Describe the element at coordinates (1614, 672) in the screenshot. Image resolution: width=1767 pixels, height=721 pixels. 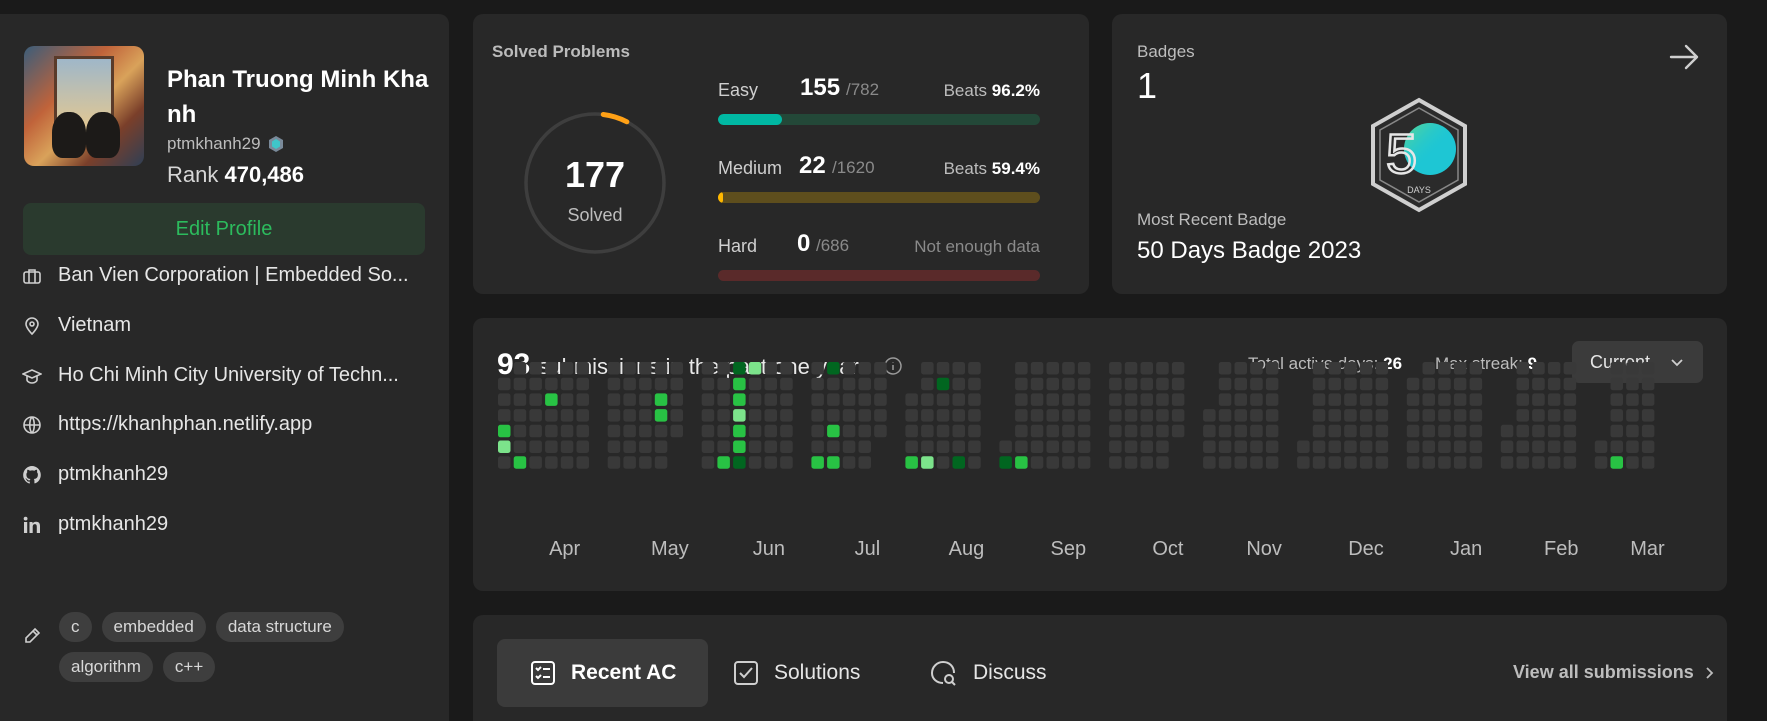
I see `view-all-submissions-link: View all submissions` at that location.